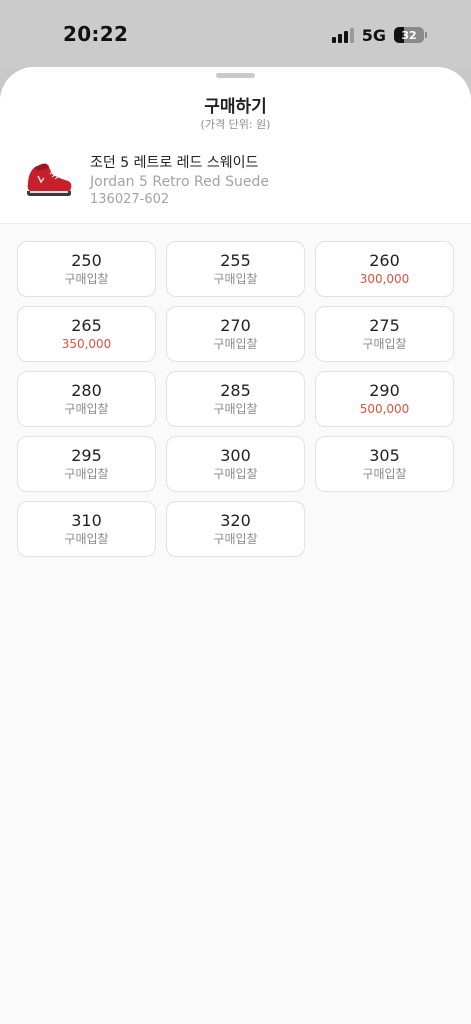 Image resolution: width=471 pixels, height=1024 pixels. What do you see at coordinates (179, 182) in the screenshot?
I see `product-name-english: Jordan 5 Retro Red Suede` at bounding box center [179, 182].